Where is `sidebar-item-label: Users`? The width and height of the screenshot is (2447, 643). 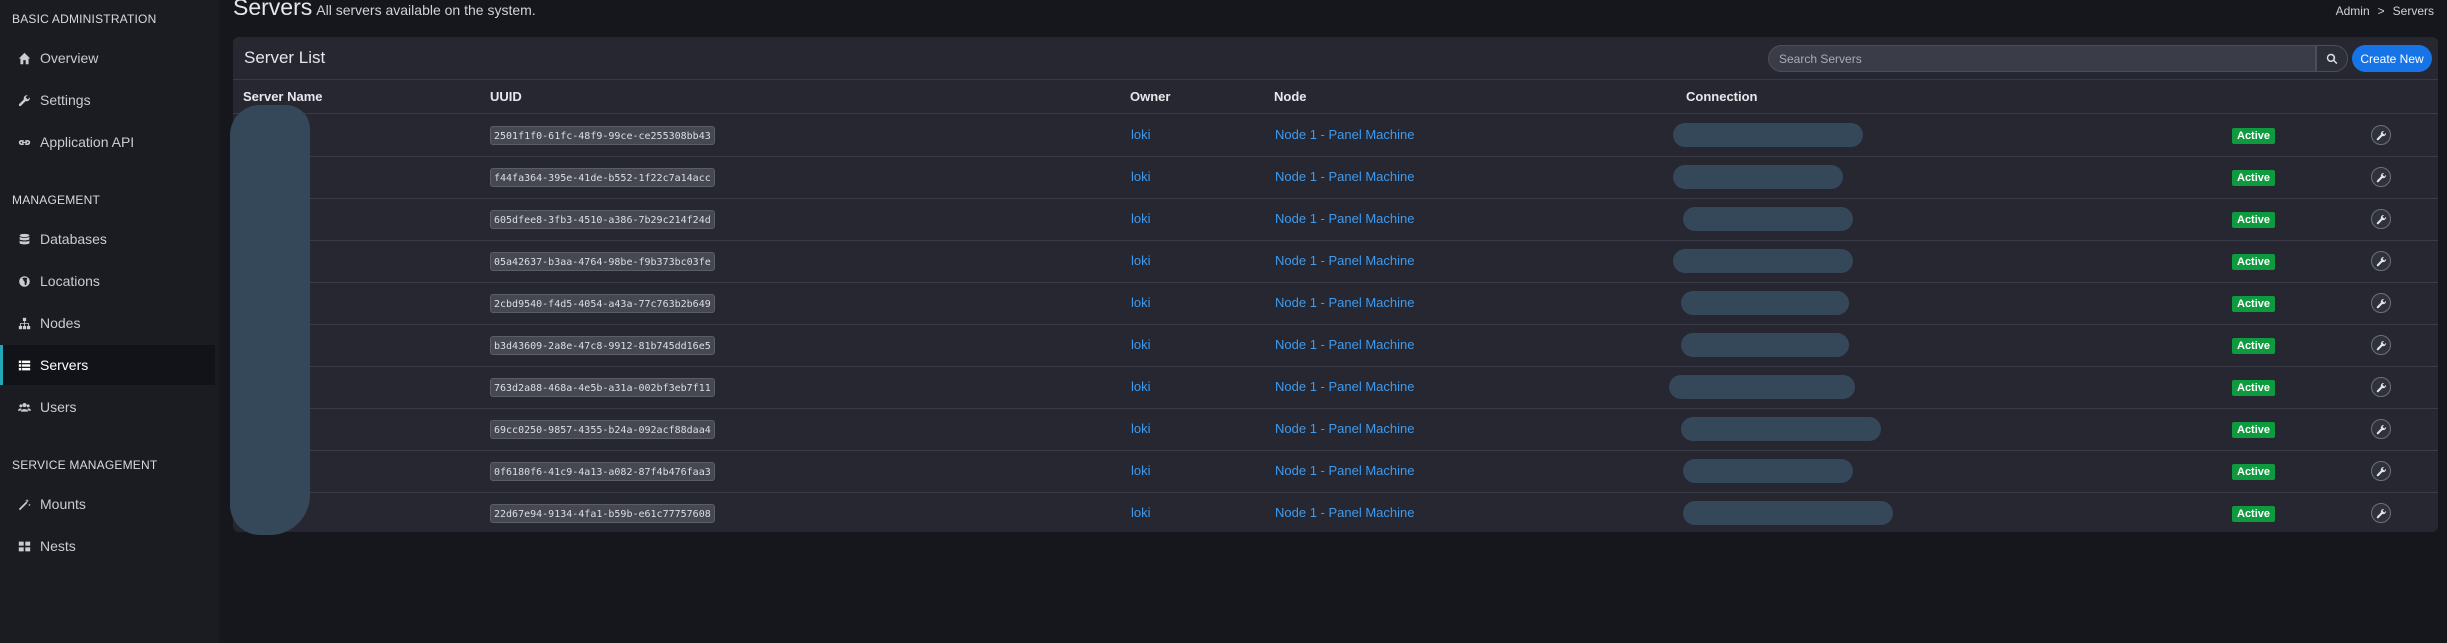
sidebar-item-label: Users is located at coordinates (58, 407).